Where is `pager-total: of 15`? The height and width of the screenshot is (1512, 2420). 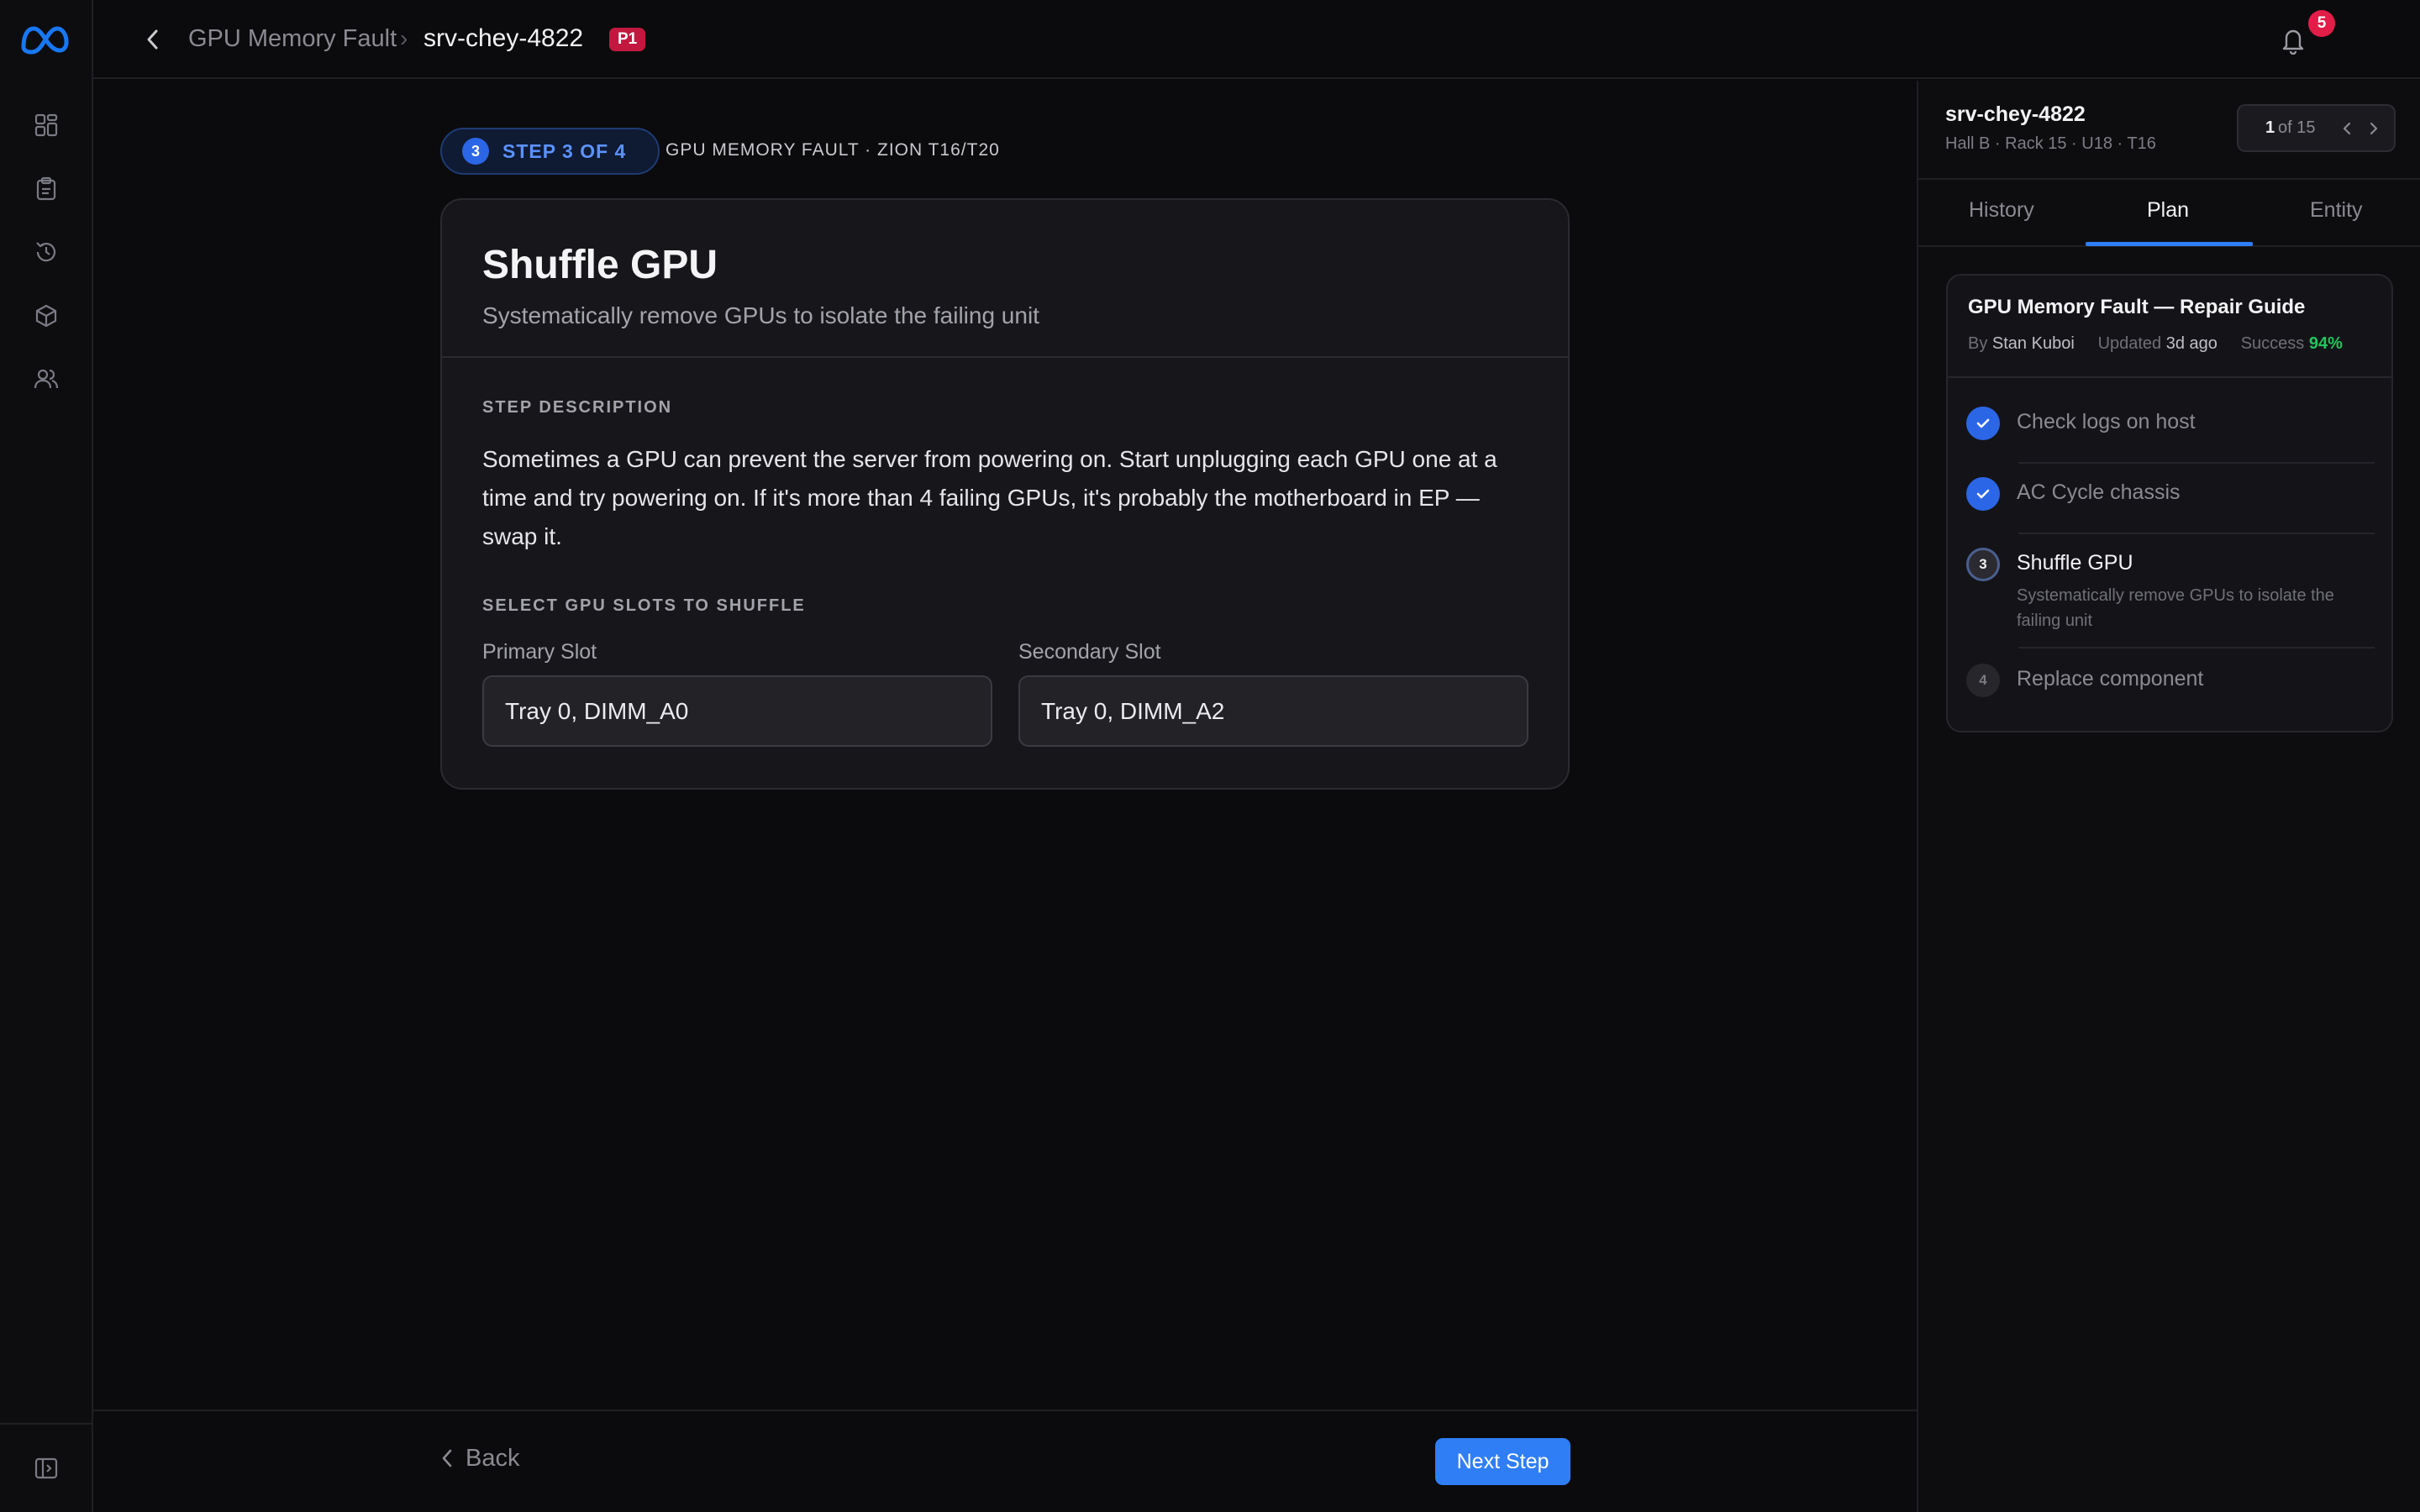
pager-total: of 15 is located at coordinates (2297, 127).